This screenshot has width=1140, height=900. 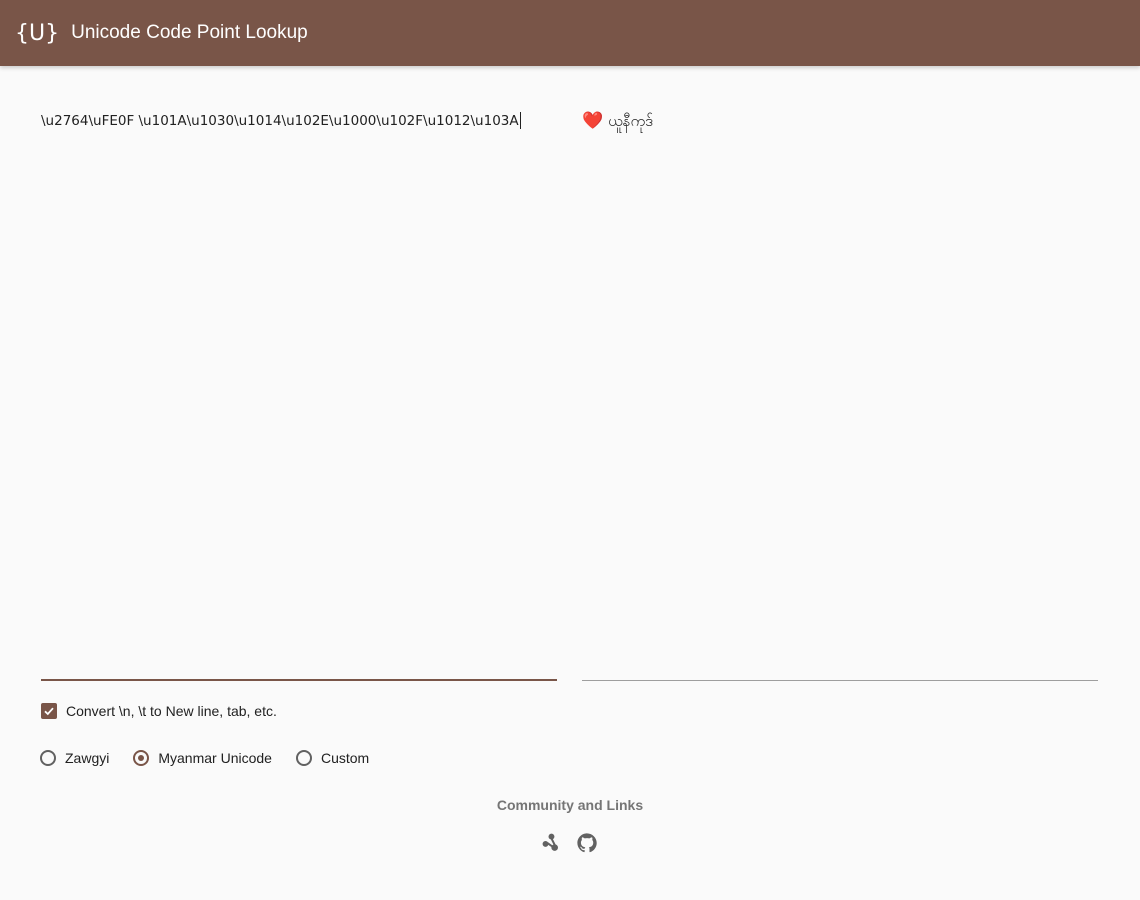 I want to click on community-icon, so click(x=550, y=842).